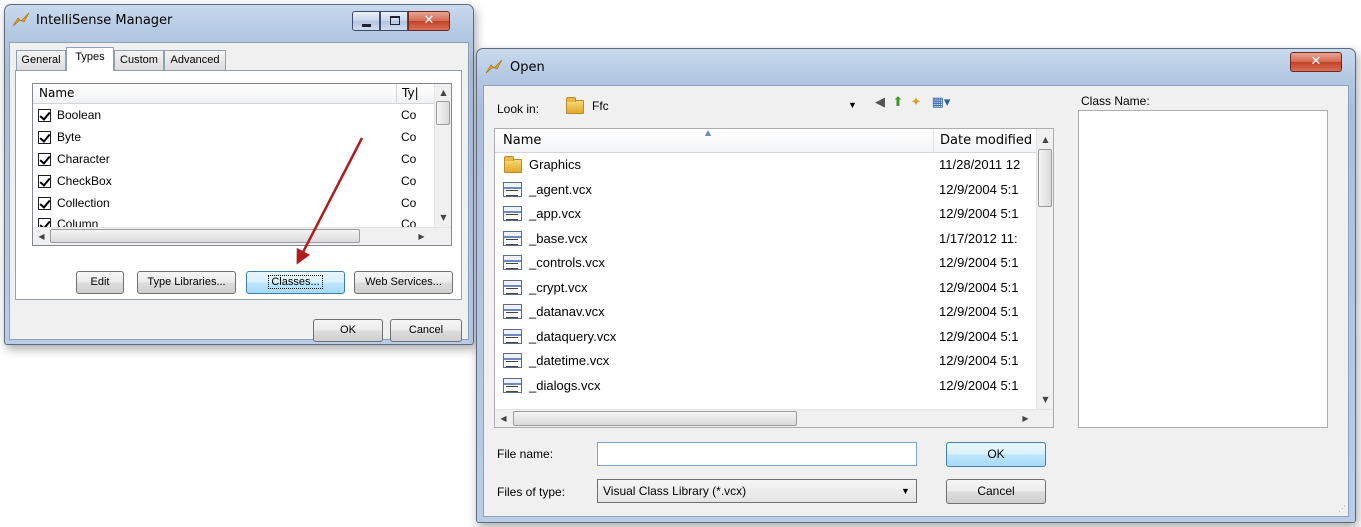  Describe the element at coordinates (766, 263) in the screenshot. I see `list-item: _controls.vcx 12/9/2004 5:1` at that location.